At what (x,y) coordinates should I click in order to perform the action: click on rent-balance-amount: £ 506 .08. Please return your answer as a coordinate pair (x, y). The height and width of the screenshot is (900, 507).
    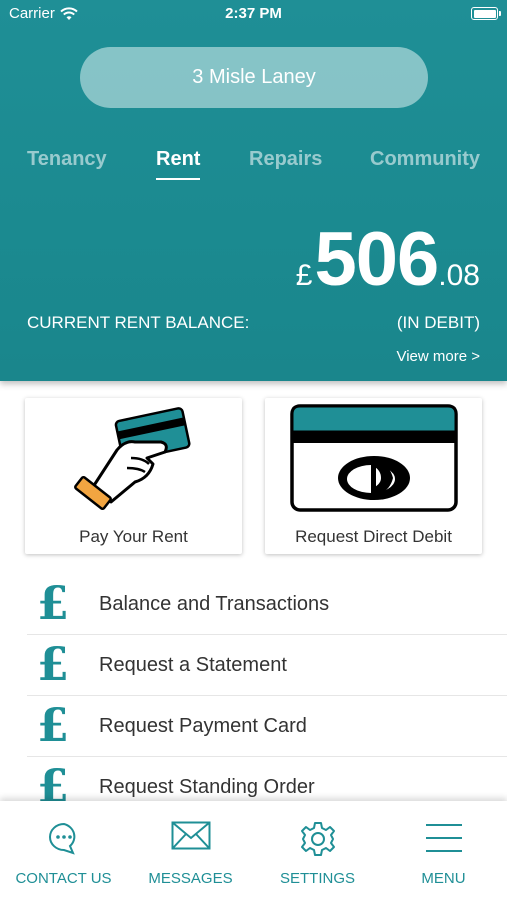
    Looking at the image, I should click on (388, 260).